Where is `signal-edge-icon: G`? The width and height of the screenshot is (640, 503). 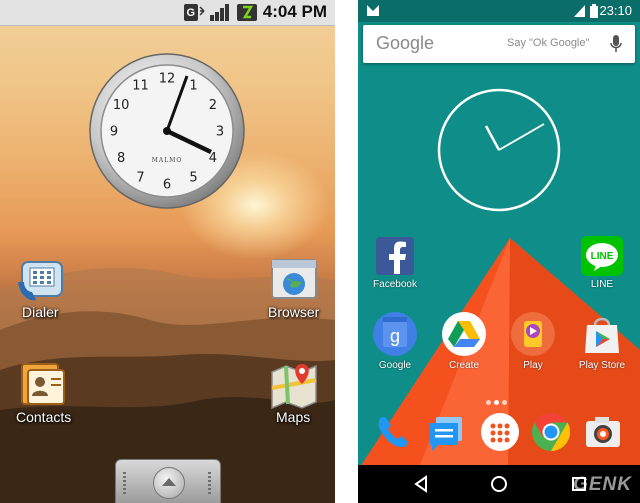
signal-edge-icon: G is located at coordinates (194, 12).